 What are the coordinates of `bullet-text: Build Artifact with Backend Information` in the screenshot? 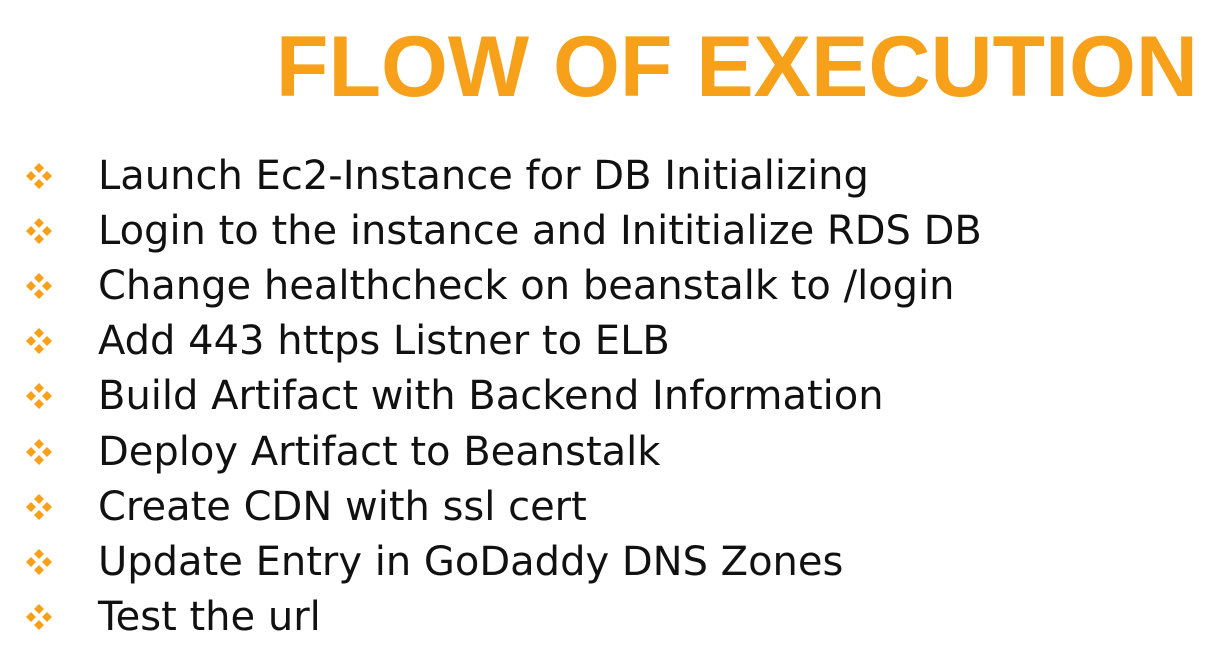 It's located at (491, 396).